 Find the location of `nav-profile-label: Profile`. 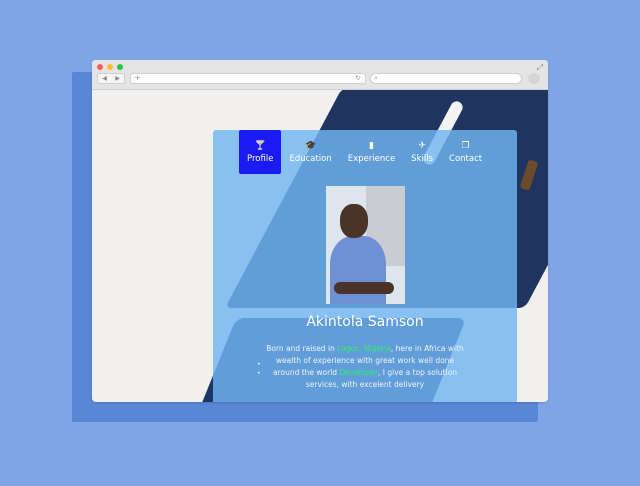

nav-profile-label: Profile is located at coordinates (260, 158).